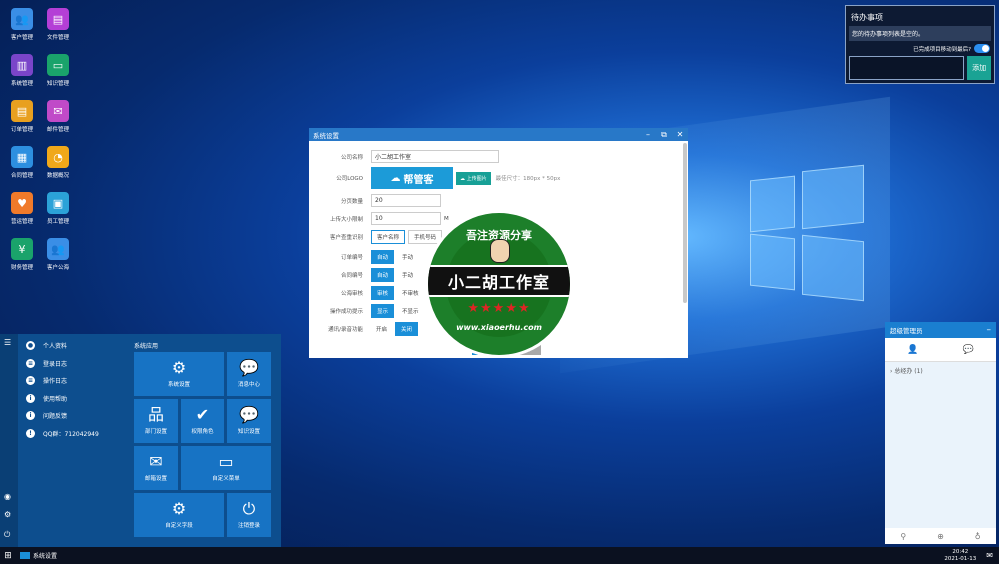 Image resolution: width=999 pixels, height=564 pixels. I want to click on desktop-icon-label: 邮件管理, so click(57, 130).